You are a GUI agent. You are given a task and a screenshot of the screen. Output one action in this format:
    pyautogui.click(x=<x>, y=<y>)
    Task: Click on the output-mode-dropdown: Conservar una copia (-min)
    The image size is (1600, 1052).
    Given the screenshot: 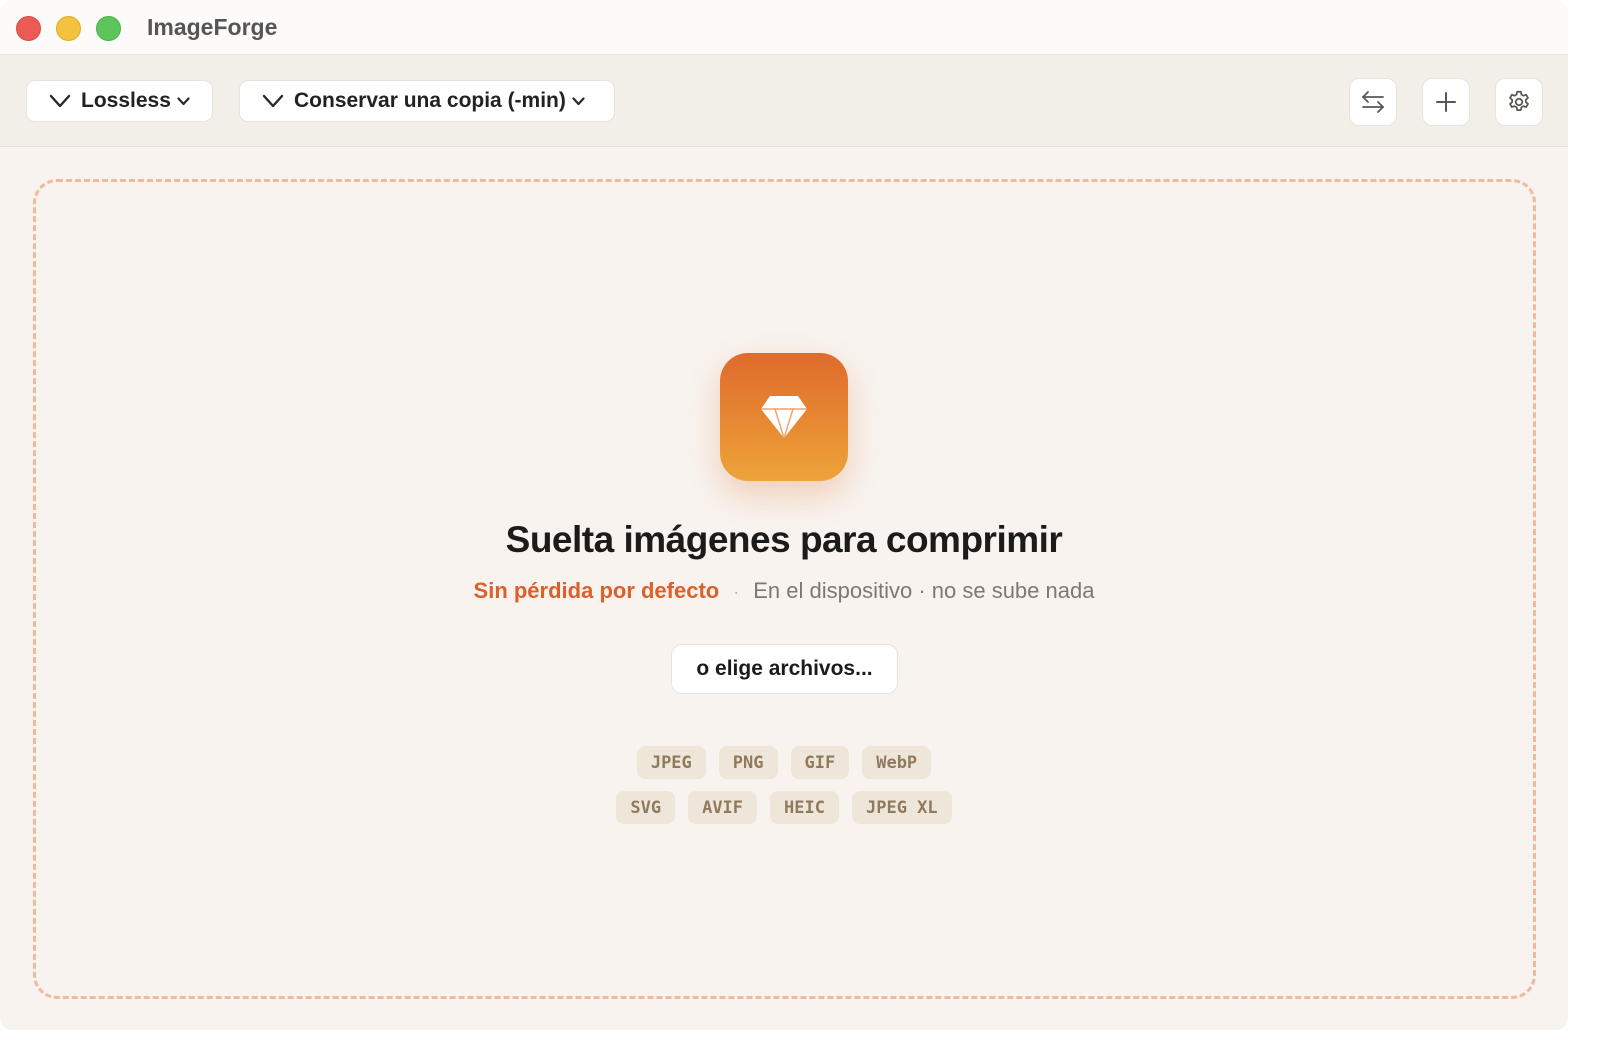 What is the action you would take?
    pyautogui.click(x=427, y=101)
    